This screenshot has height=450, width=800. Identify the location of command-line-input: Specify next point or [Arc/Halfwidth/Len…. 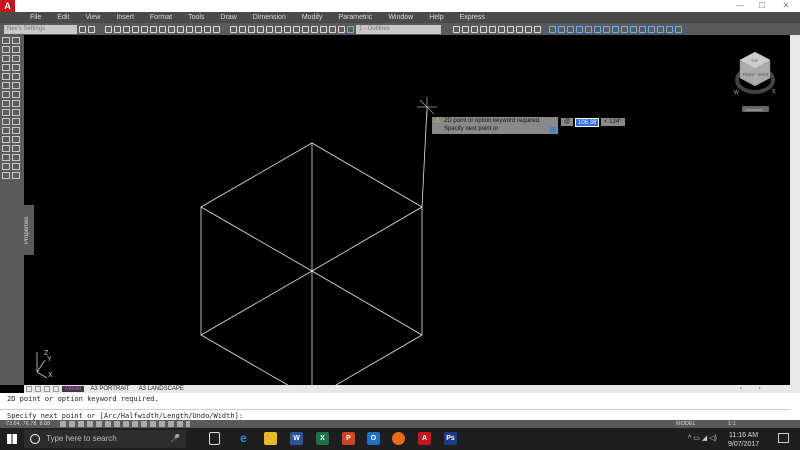
(395, 414).